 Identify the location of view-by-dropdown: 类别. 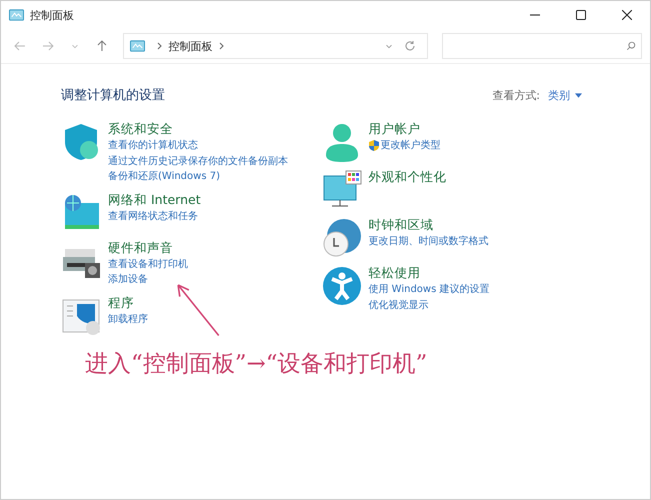
(565, 95).